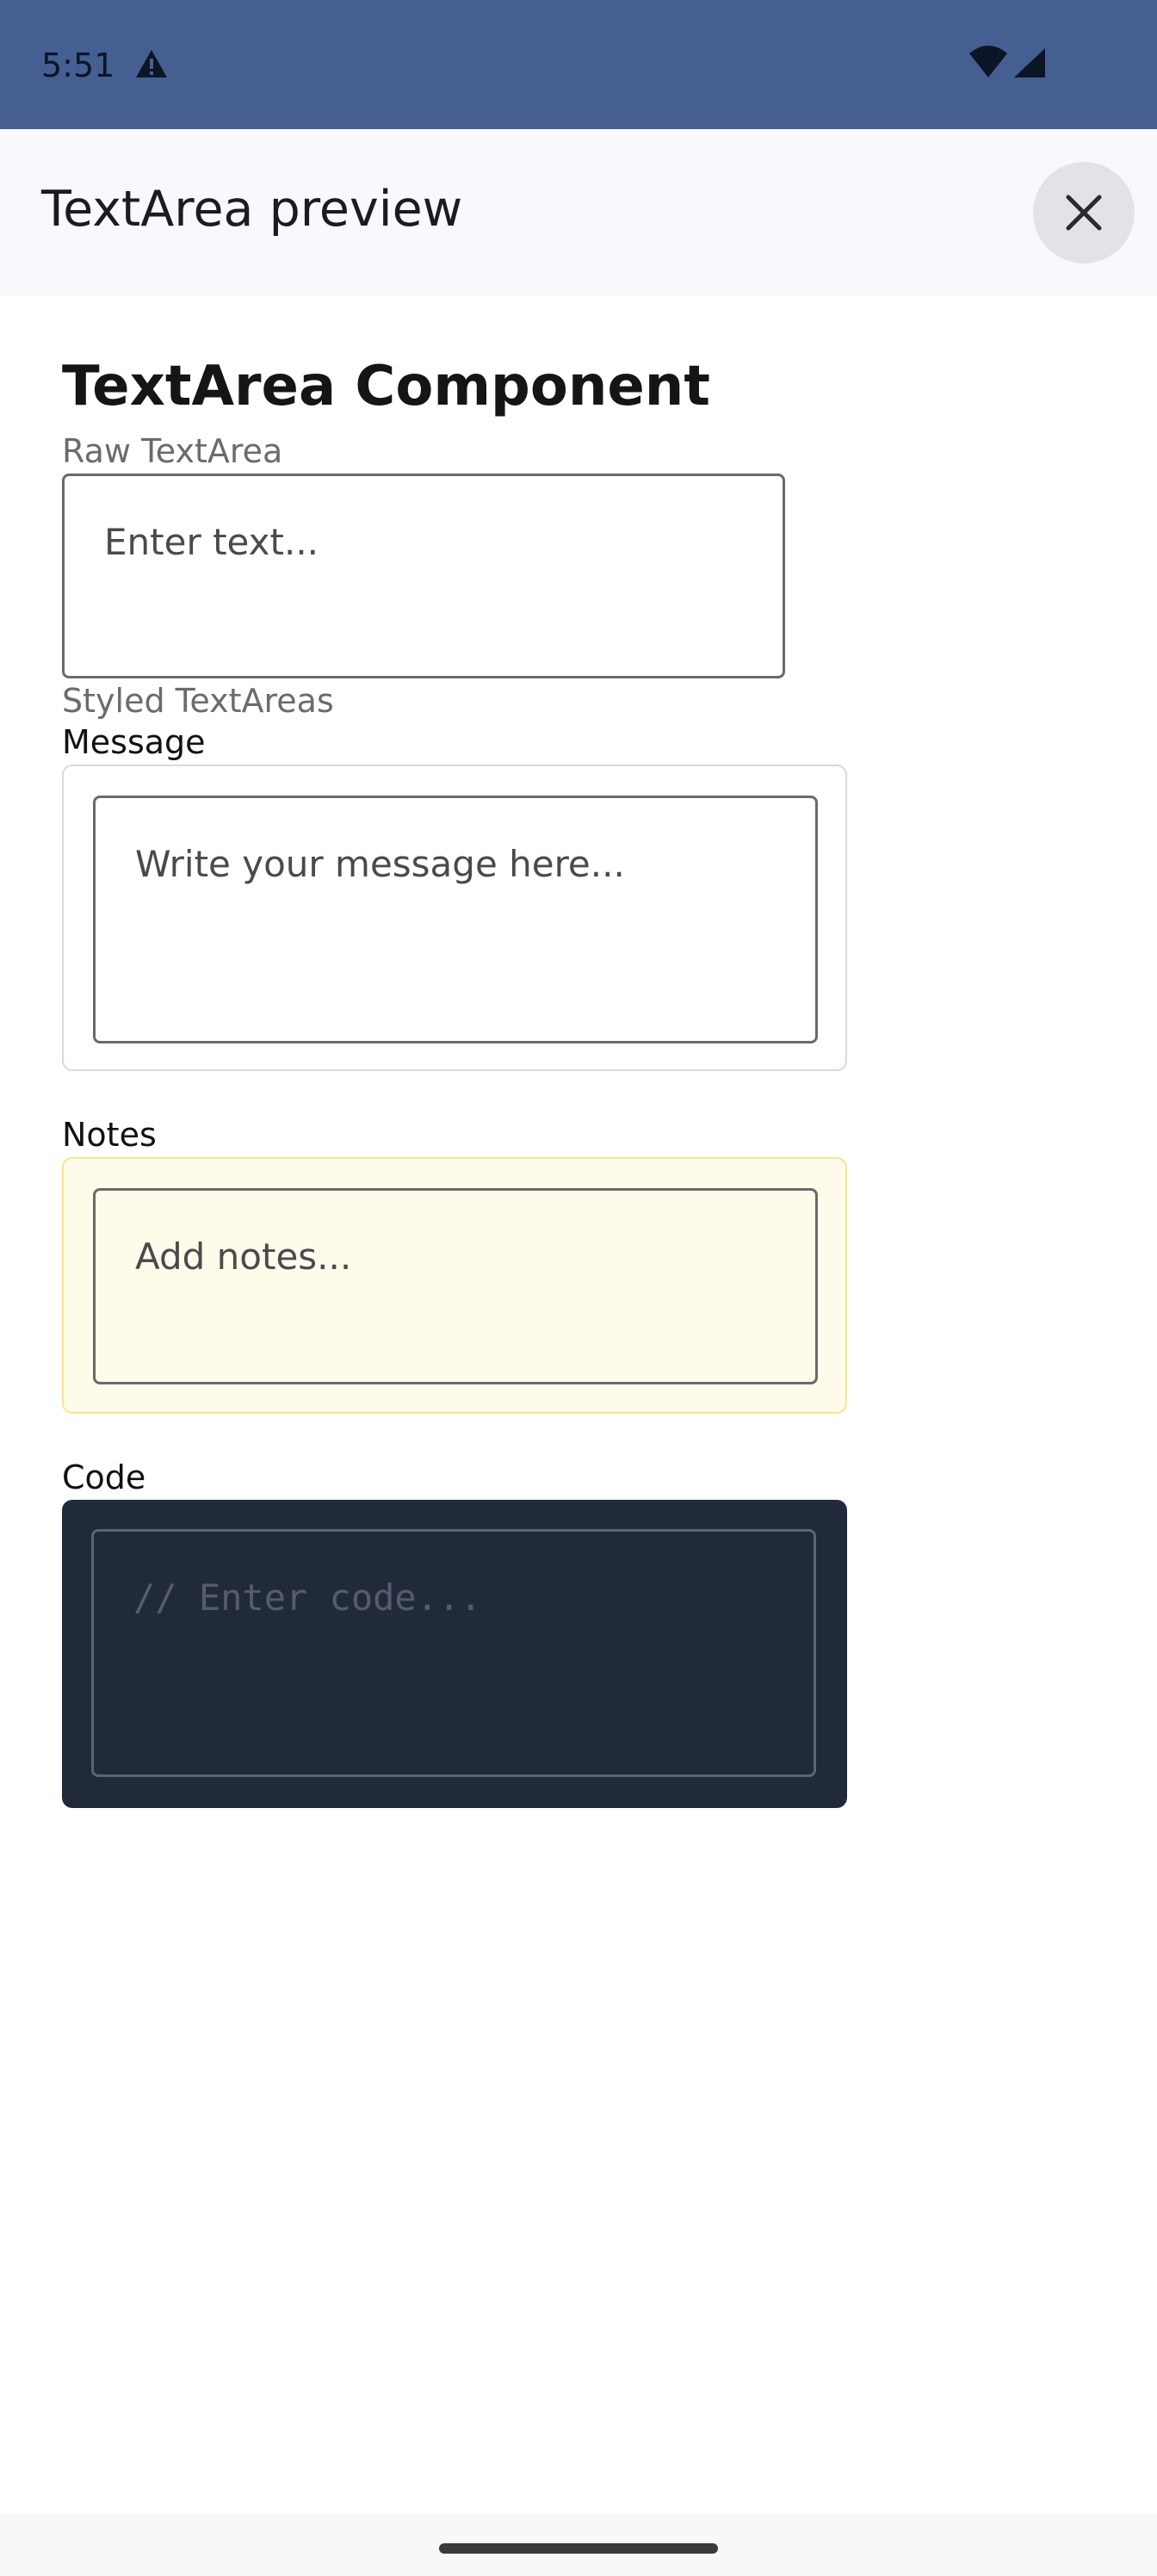 Image resolution: width=1157 pixels, height=2576 pixels. I want to click on close-button, so click(1084, 212).